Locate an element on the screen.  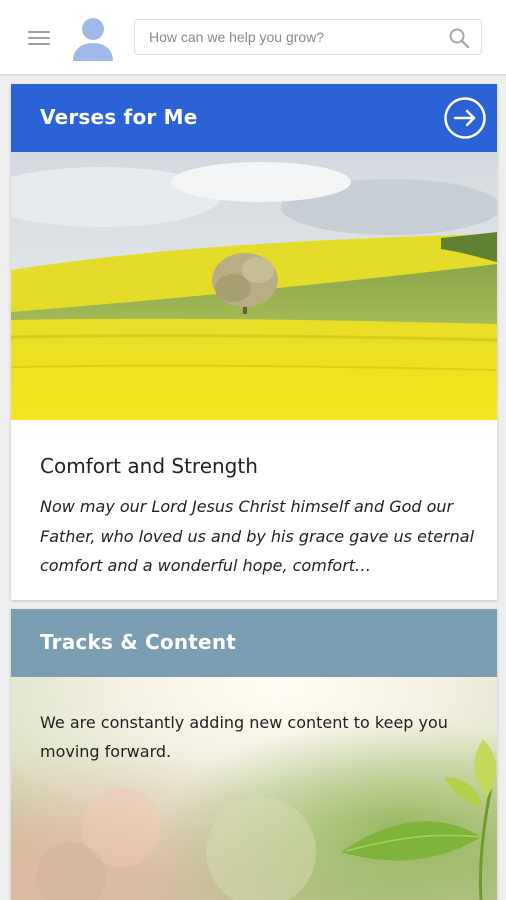
arrow-right-circle-icon is located at coordinates (465, 118).